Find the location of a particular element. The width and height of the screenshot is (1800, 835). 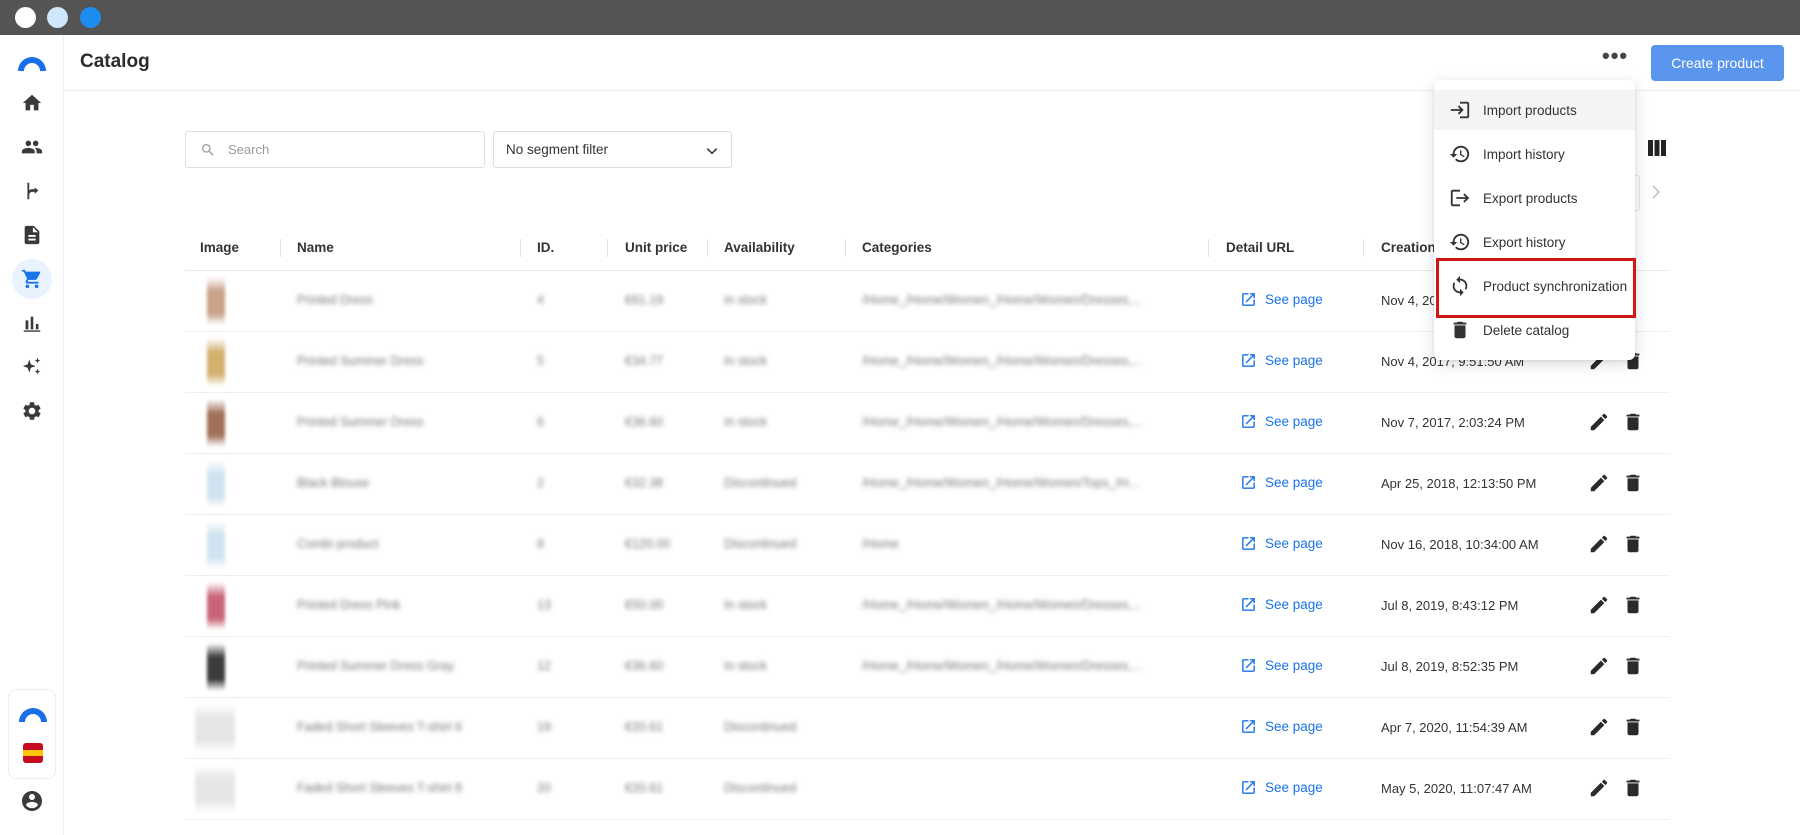

window-minimize-dot is located at coordinates (57, 17).